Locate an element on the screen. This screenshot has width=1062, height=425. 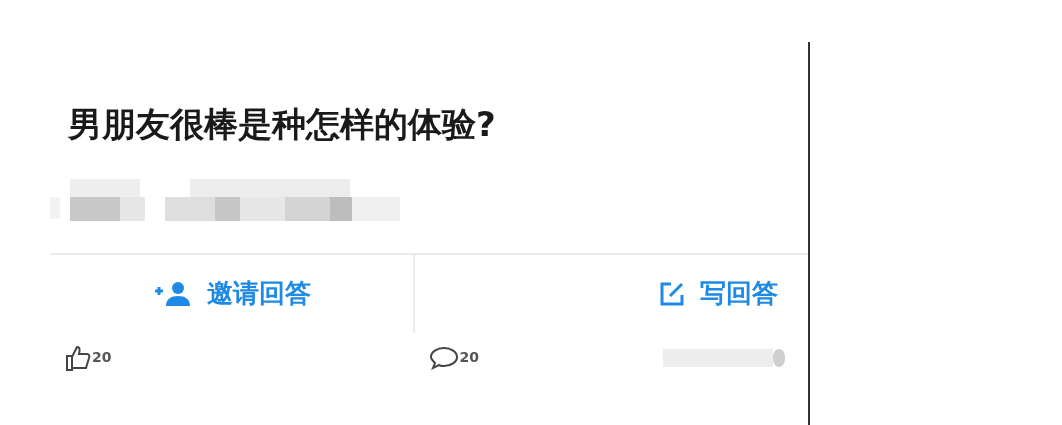
comment-count: 20 is located at coordinates (469, 358).